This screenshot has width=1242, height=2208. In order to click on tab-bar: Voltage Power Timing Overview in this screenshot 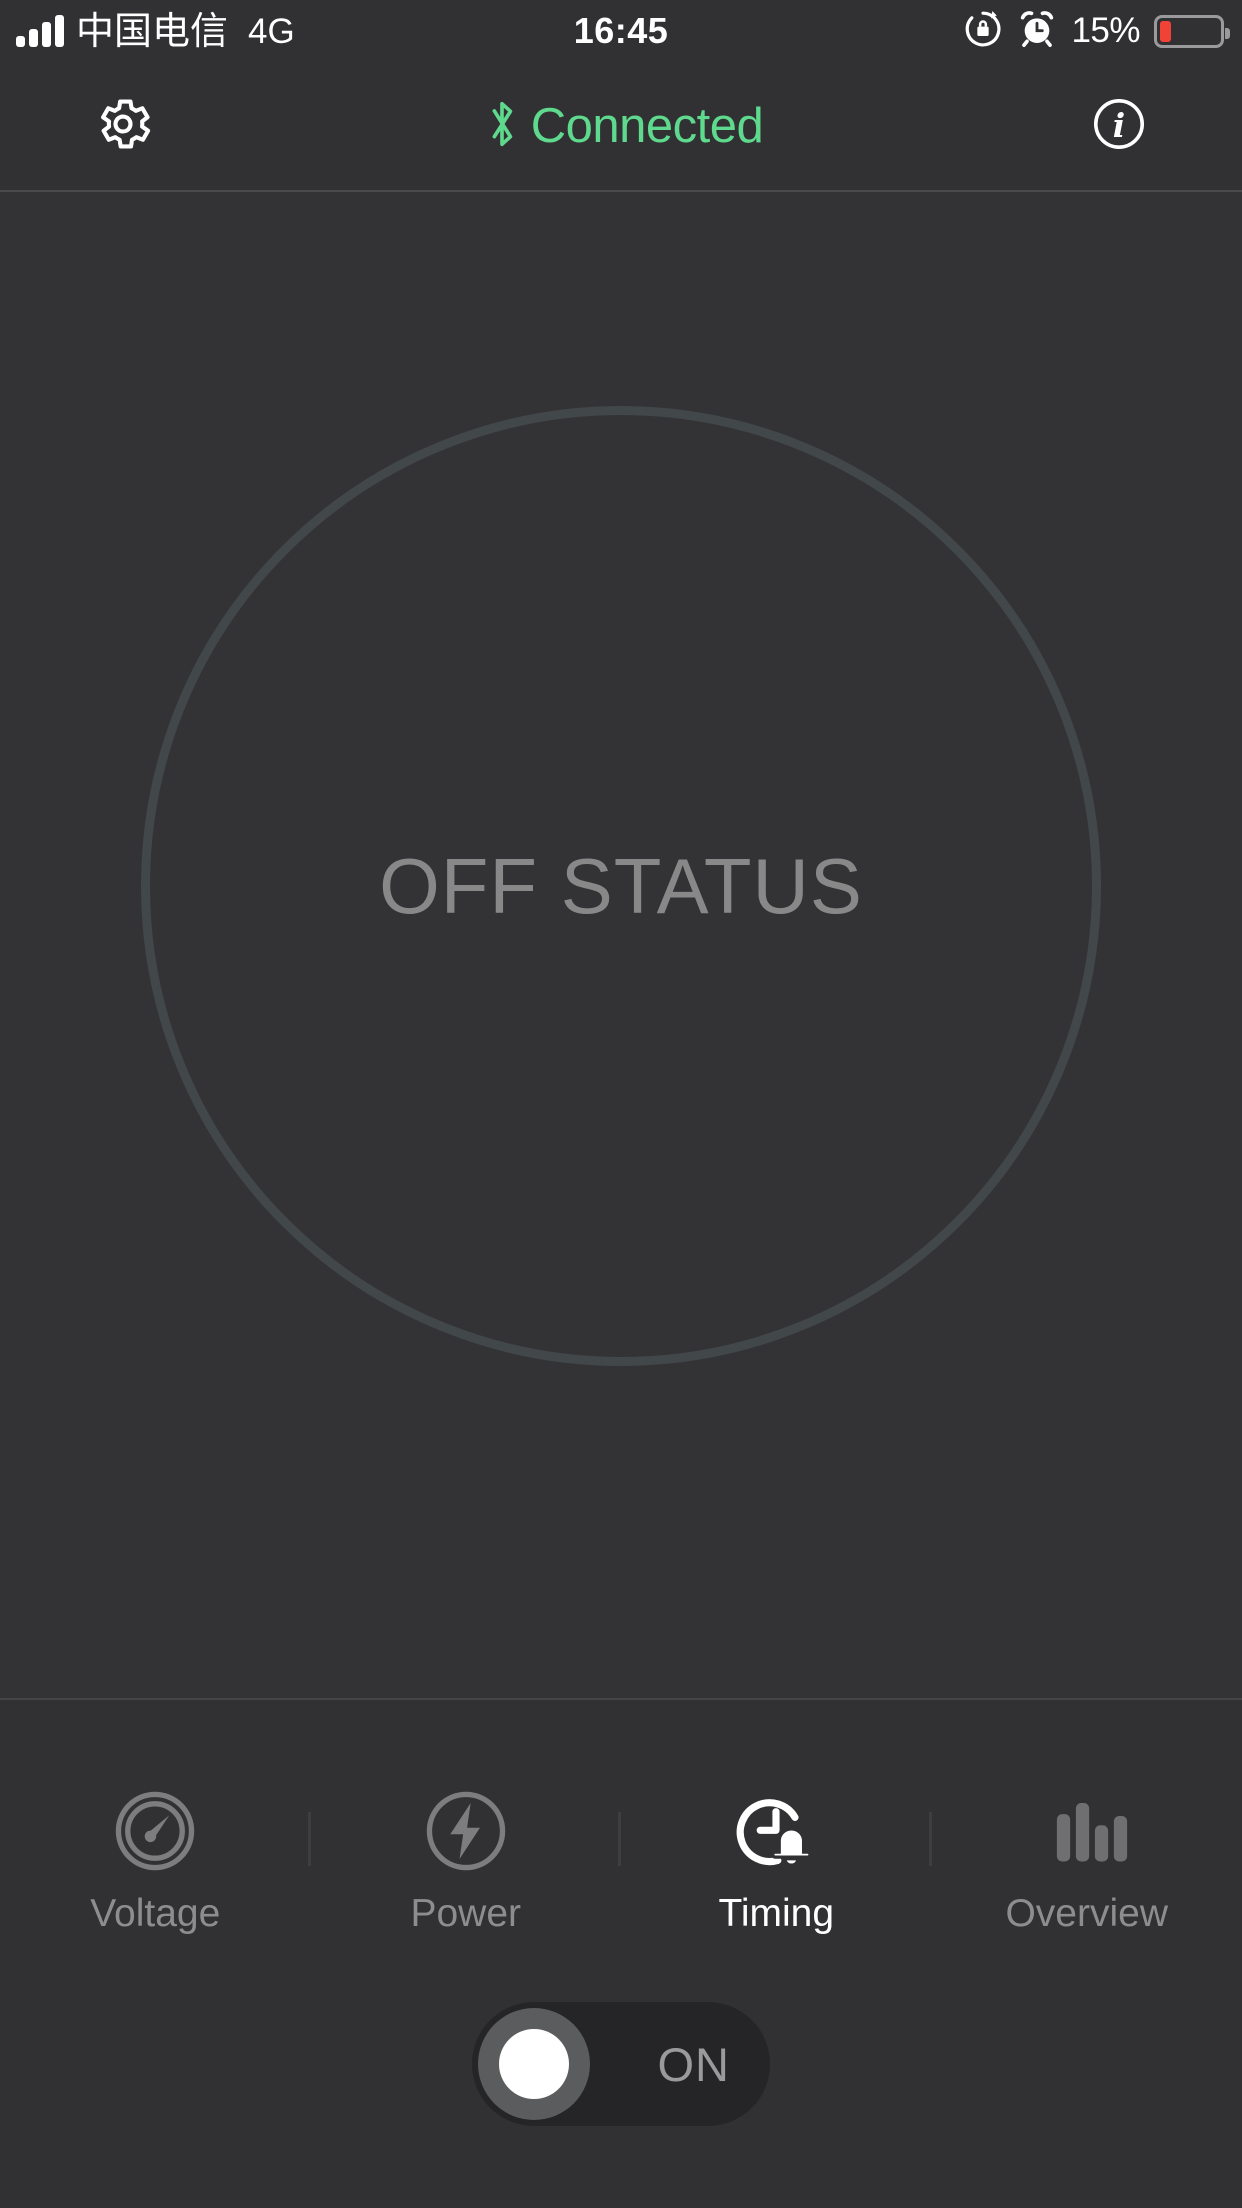, I will do `click(621, 1844)`.